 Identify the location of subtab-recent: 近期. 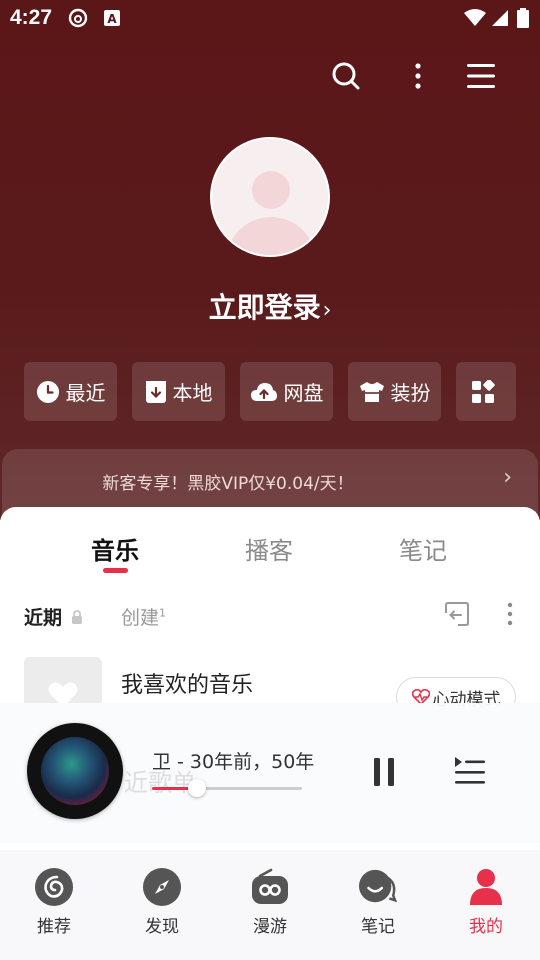
(53, 616).